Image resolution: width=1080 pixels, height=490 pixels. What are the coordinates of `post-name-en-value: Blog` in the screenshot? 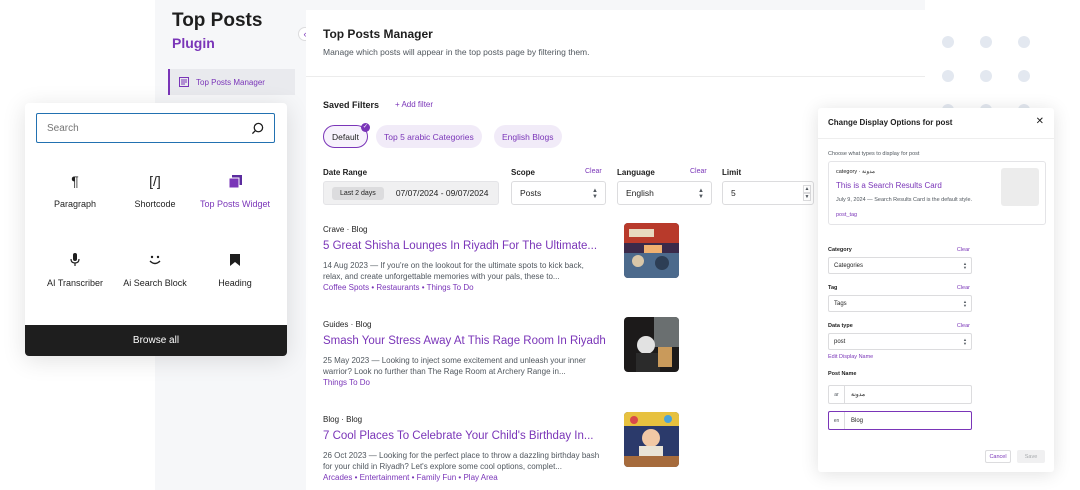 It's located at (857, 420).